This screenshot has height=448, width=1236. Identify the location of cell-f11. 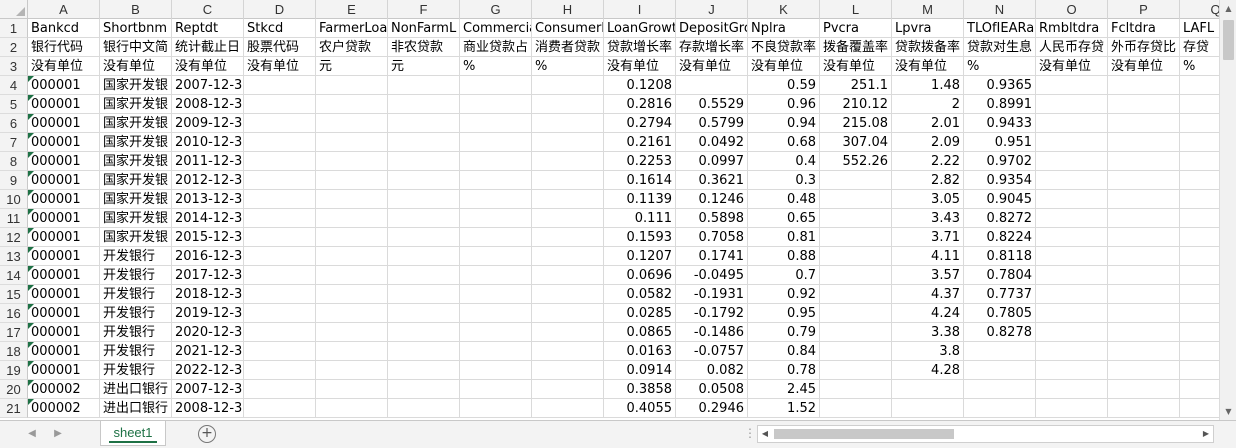
(424, 218).